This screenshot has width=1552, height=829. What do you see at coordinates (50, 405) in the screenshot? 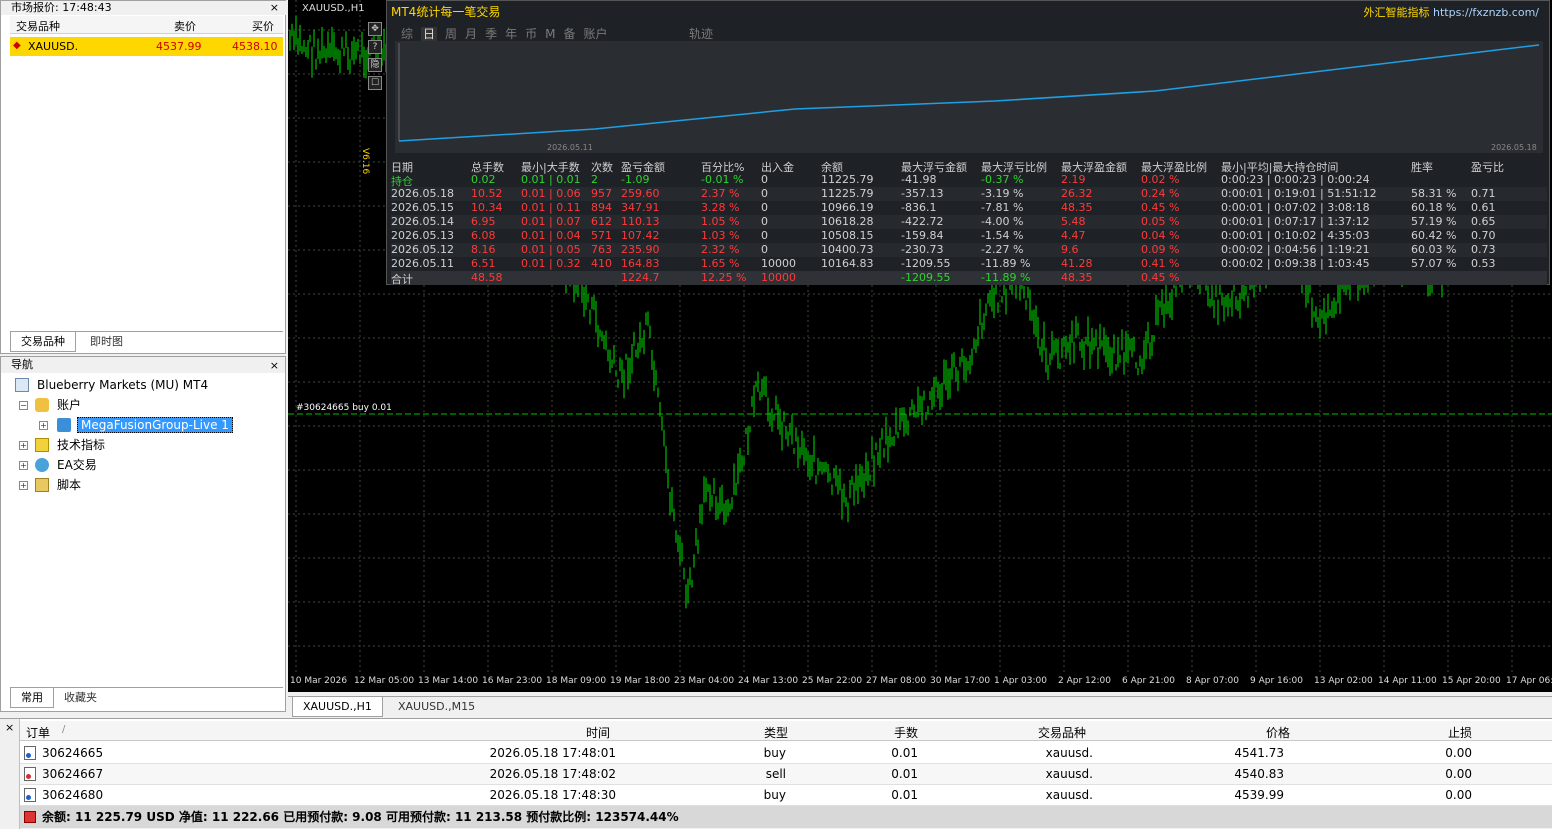
I see `tree-accounts: − 账户` at bounding box center [50, 405].